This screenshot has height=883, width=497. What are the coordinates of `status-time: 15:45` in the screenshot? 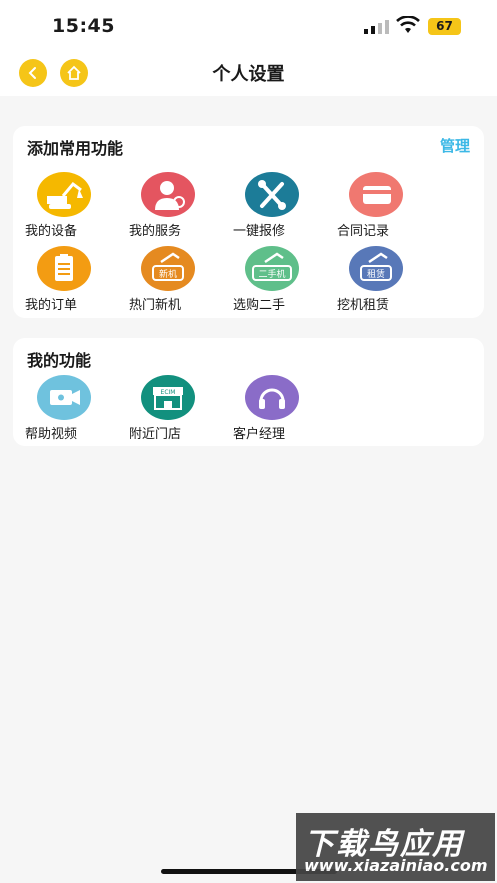 It's located at (83, 26).